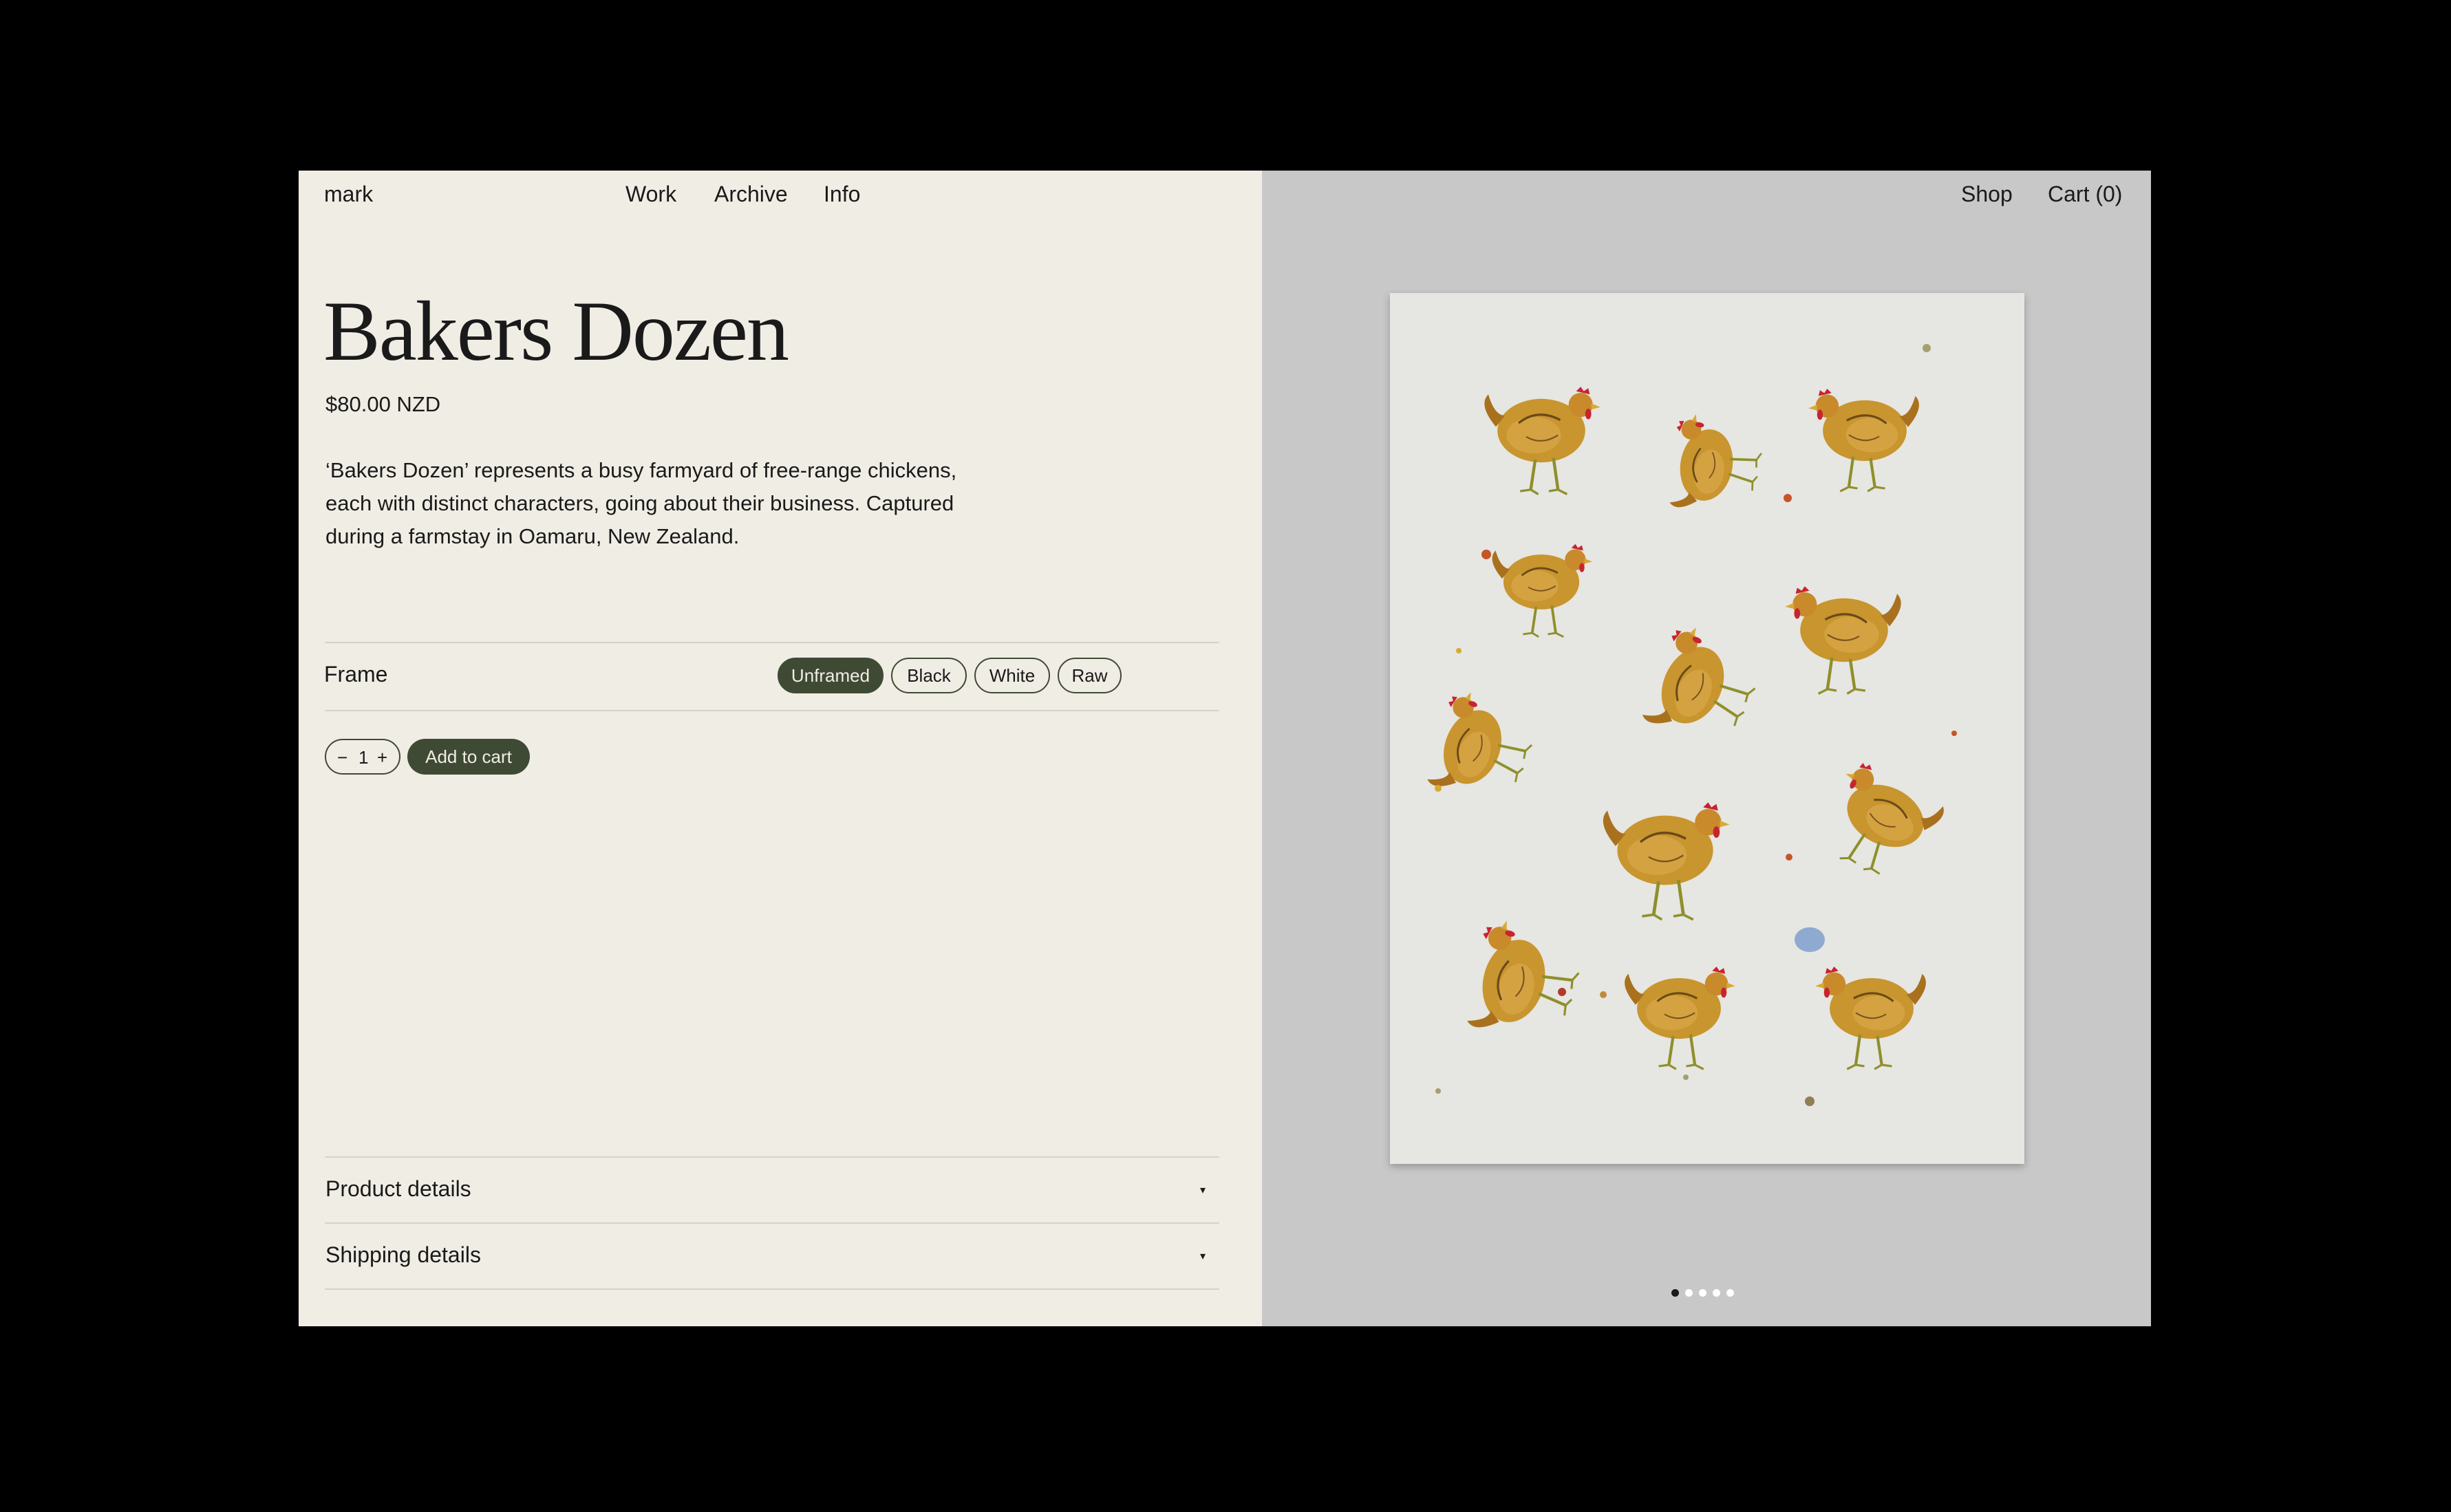 This screenshot has width=2451, height=1512. Describe the element at coordinates (468, 757) in the screenshot. I see `add-to-cart-button: Add to cart` at that location.